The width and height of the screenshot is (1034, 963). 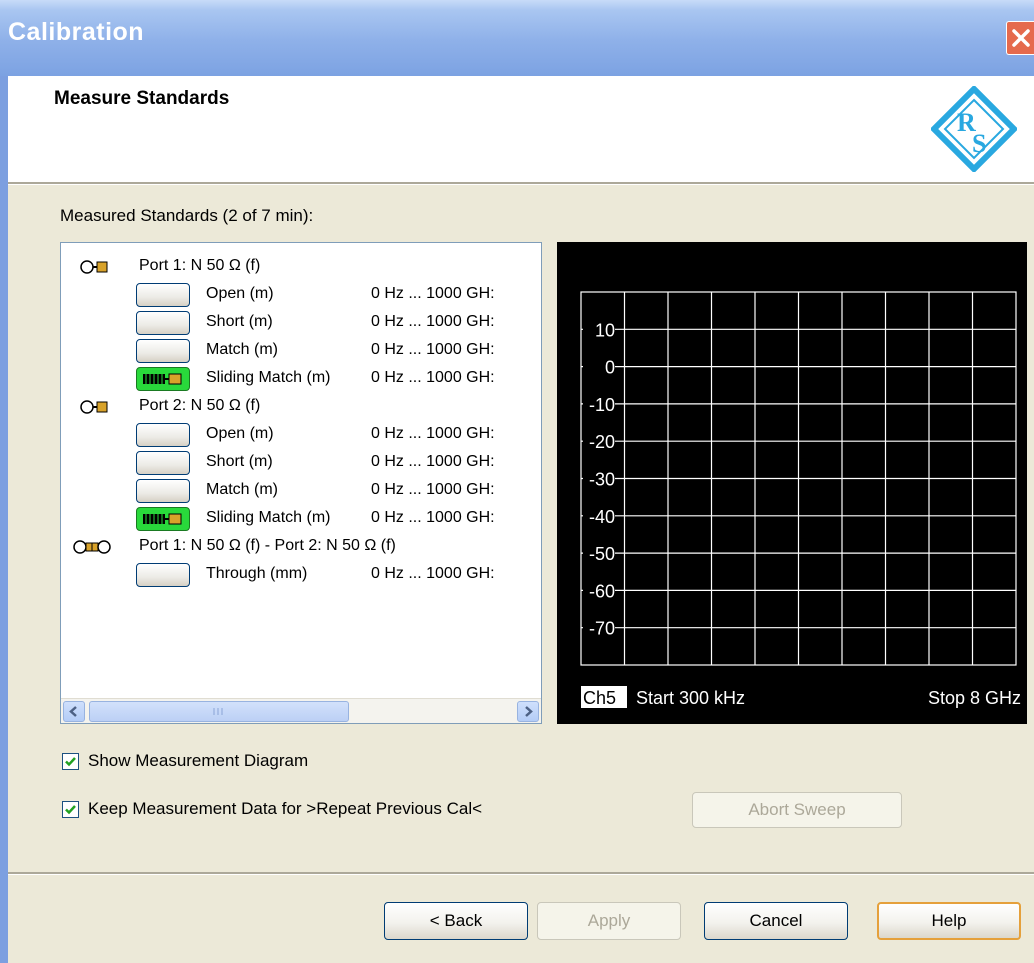 I want to click on port-row: Port 1: N 50 Ω (f) - Port 2: N 50 Ω (f), so click(x=301, y=547).